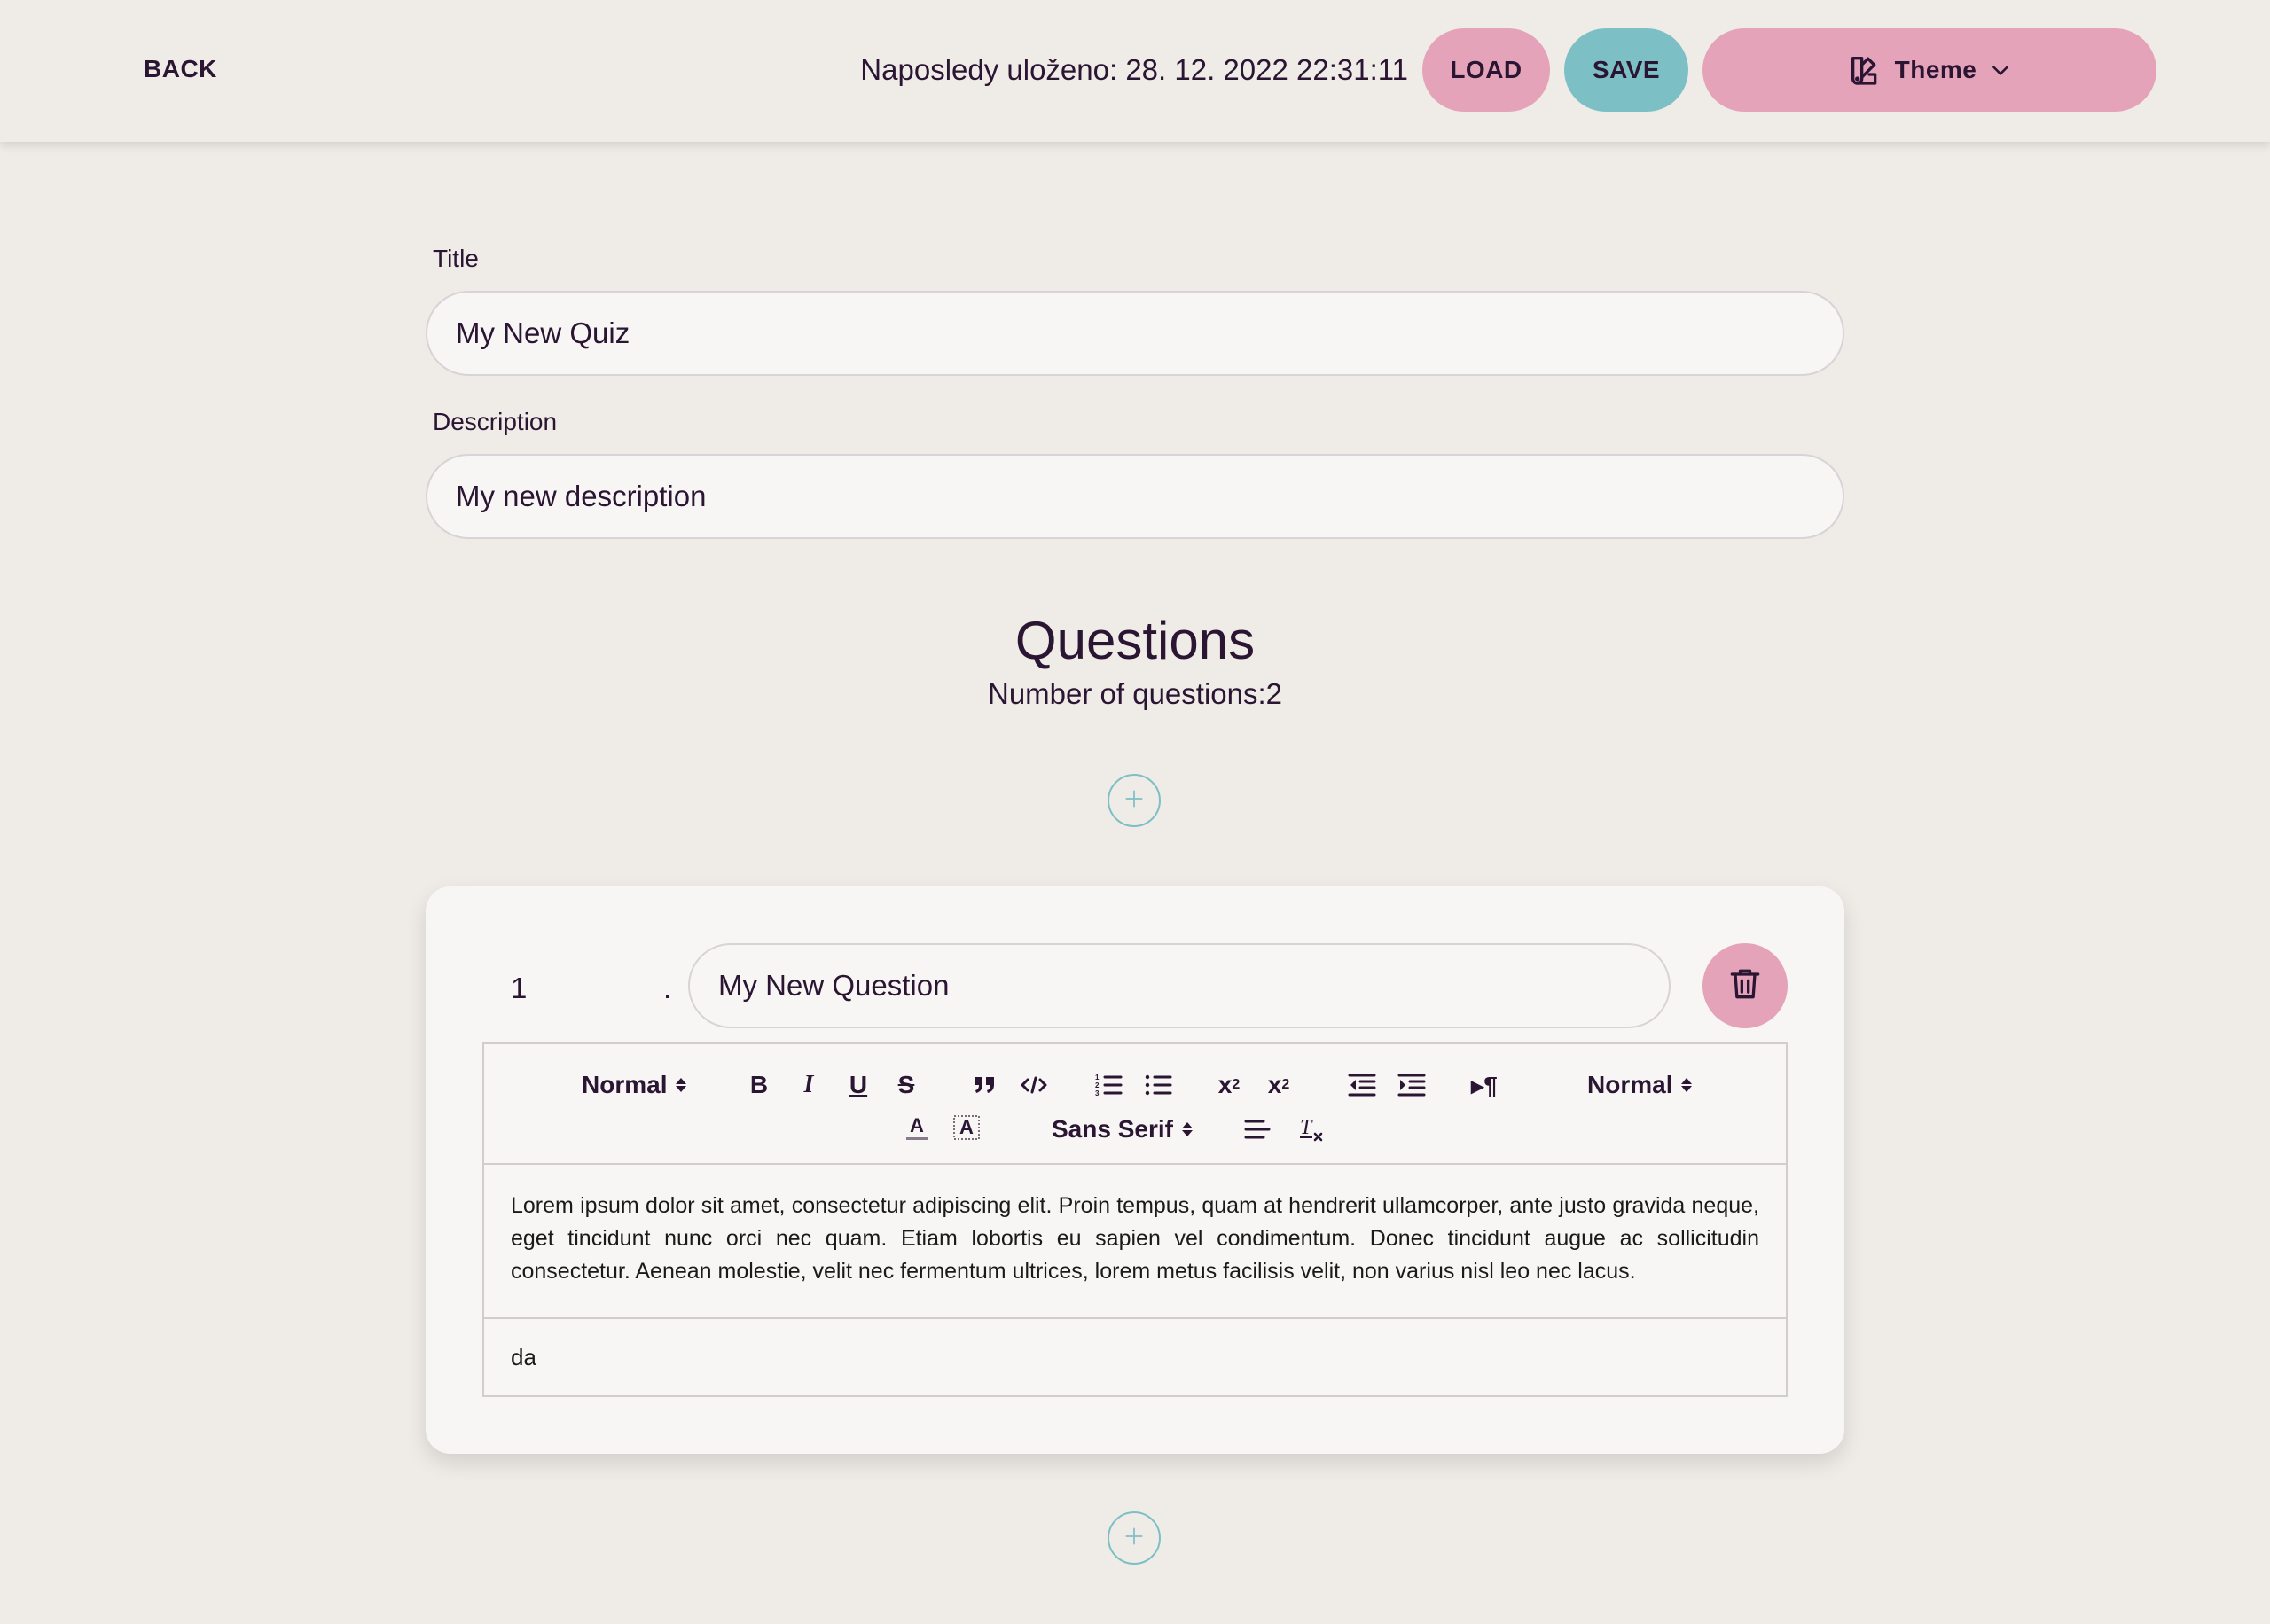  Describe the element at coordinates (524, 1356) in the screenshot. I see `answer-input-value: da` at that location.